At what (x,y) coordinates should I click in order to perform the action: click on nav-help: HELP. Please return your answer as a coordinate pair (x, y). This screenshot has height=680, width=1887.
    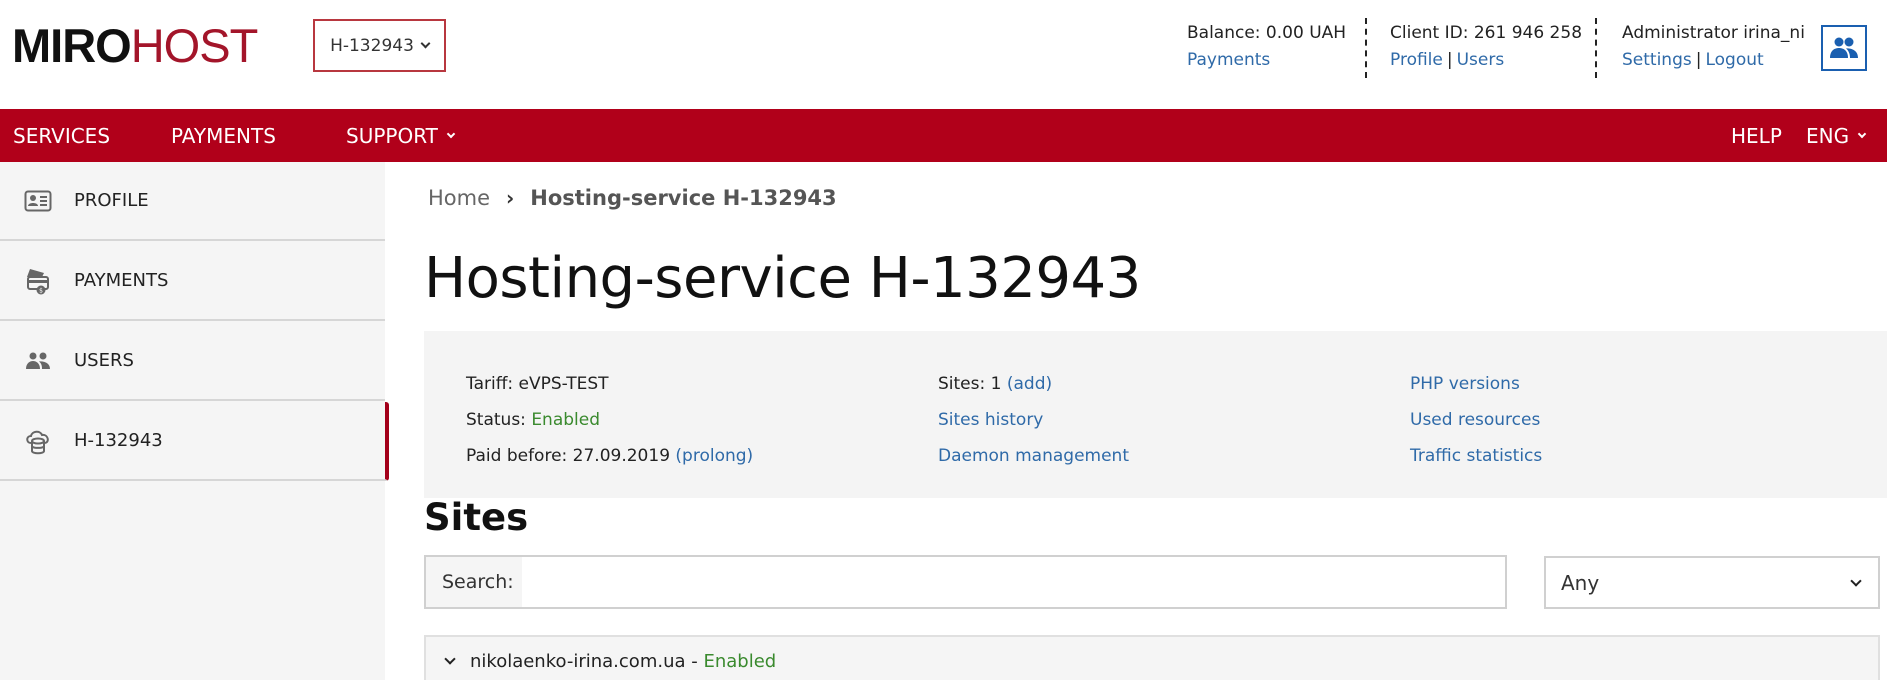
    Looking at the image, I should click on (1756, 135).